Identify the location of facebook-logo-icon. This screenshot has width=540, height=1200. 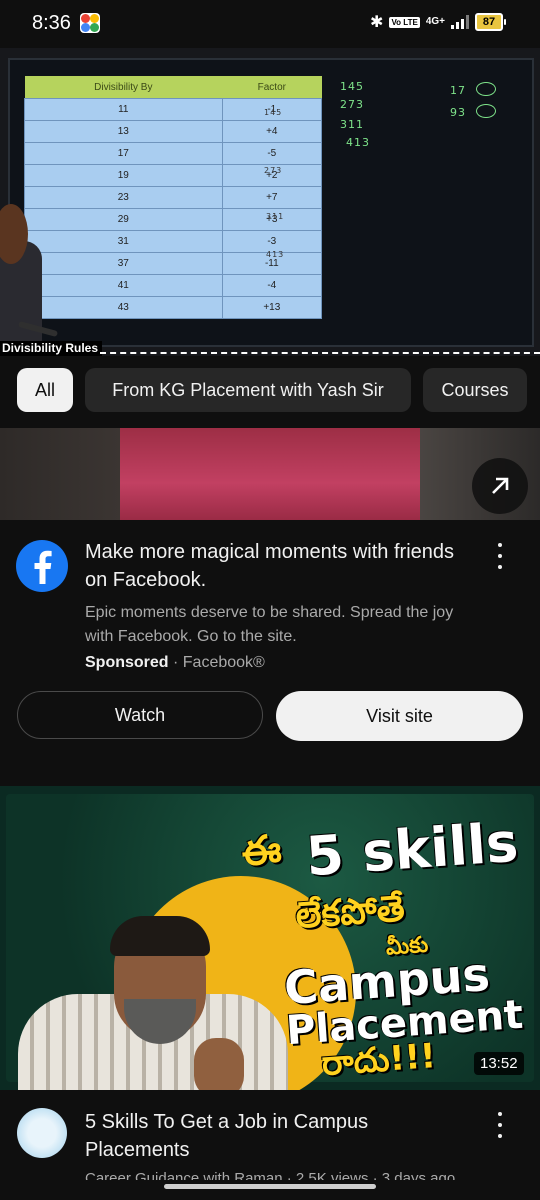
(42, 566).